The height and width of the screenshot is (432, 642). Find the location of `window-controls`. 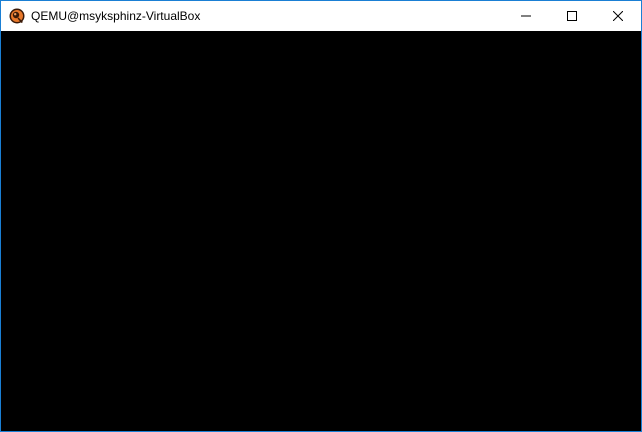

window-controls is located at coordinates (572, 16).